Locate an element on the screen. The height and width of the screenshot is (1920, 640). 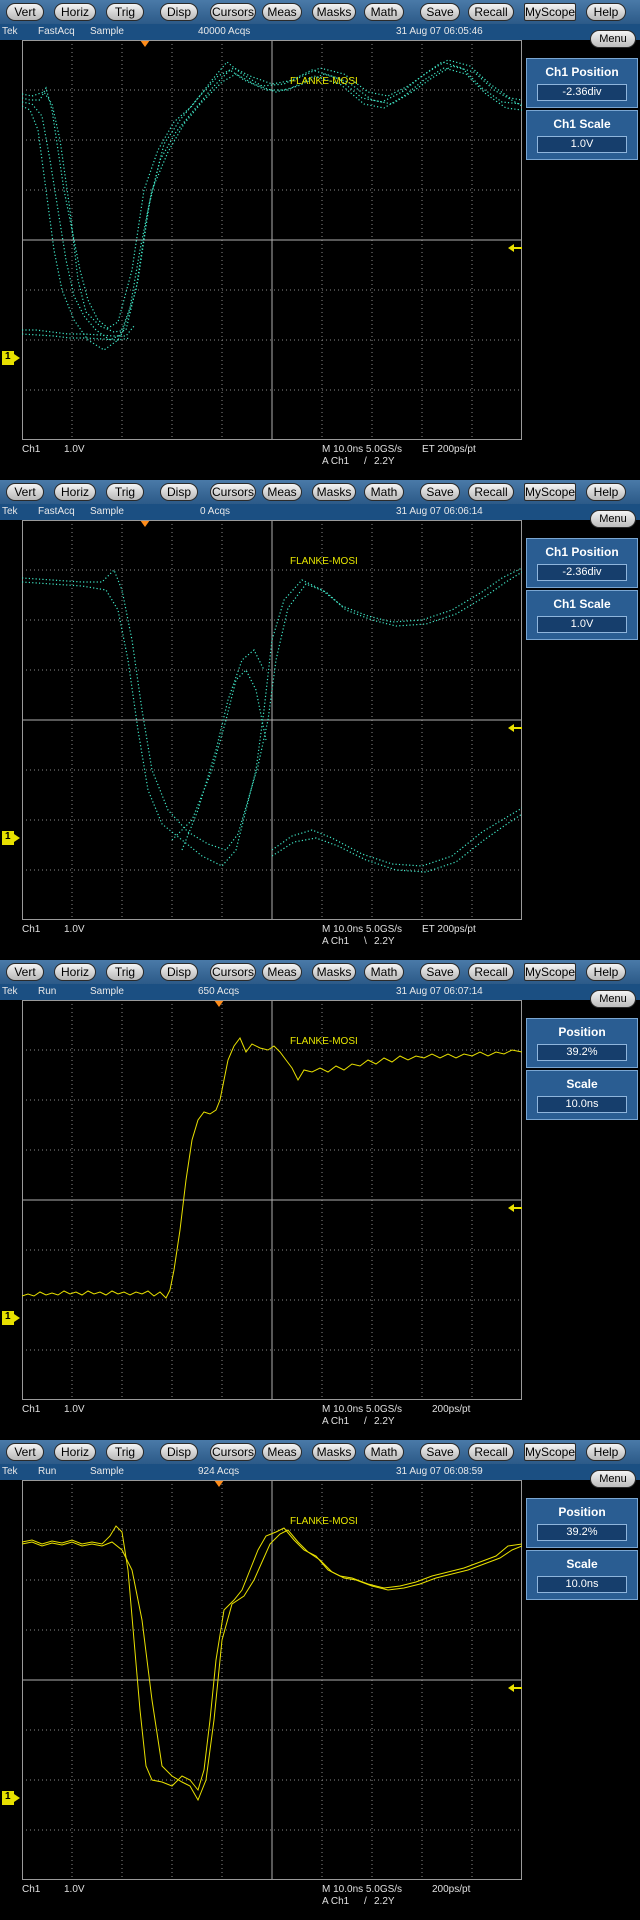
acq-count: 924 Acqs is located at coordinates (219, 1471).